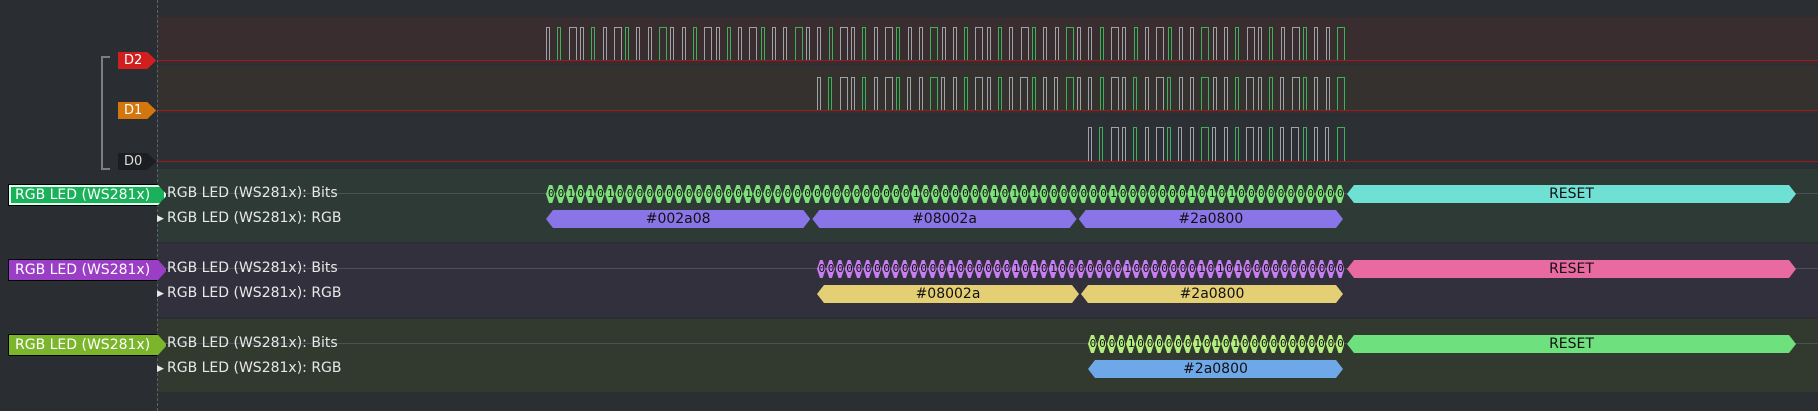  Describe the element at coordinates (254, 218) in the screenshot. I see `decoder-1-rgb-label: RGB LED (WS281x): RGB` at that location.